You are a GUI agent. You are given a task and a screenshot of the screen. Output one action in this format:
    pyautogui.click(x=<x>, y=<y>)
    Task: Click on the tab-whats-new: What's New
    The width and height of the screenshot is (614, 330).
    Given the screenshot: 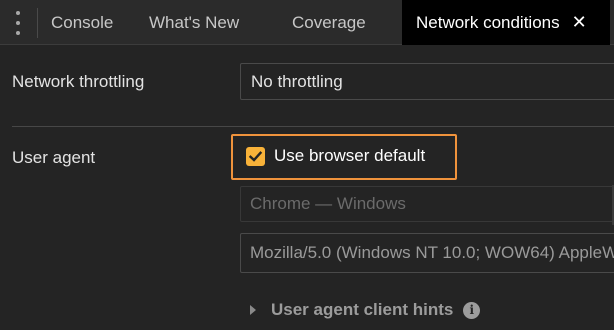 What is the action you would take?
    pyautogui.click(x=194, y=22)
    